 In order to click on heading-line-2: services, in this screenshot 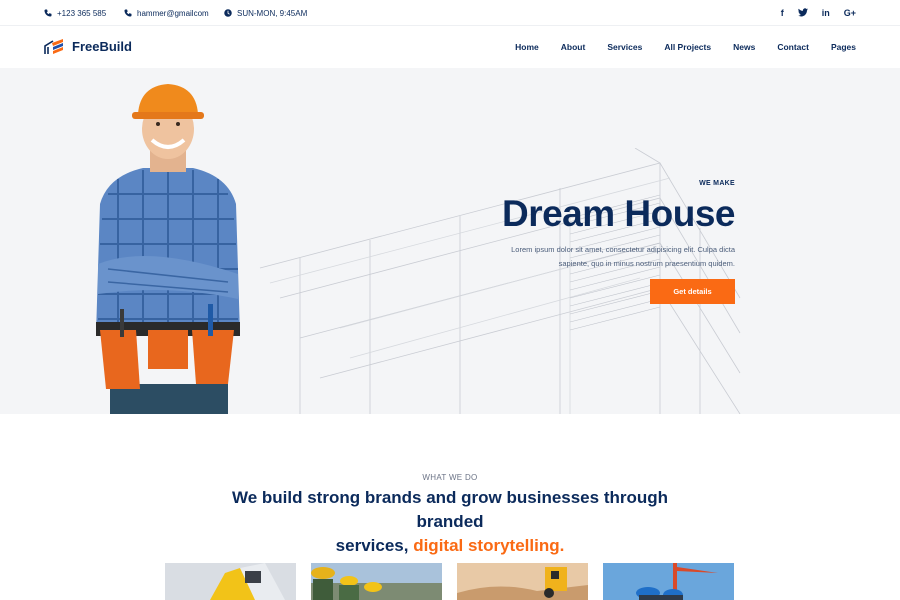, I will do `click(372, 545)`.